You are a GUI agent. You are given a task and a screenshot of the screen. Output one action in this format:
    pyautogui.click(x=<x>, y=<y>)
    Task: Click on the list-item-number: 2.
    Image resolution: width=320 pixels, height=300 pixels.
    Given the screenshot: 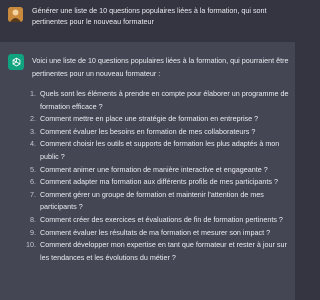 What is the action you would take?
    pyautogui.click(x=33, y=119)
    